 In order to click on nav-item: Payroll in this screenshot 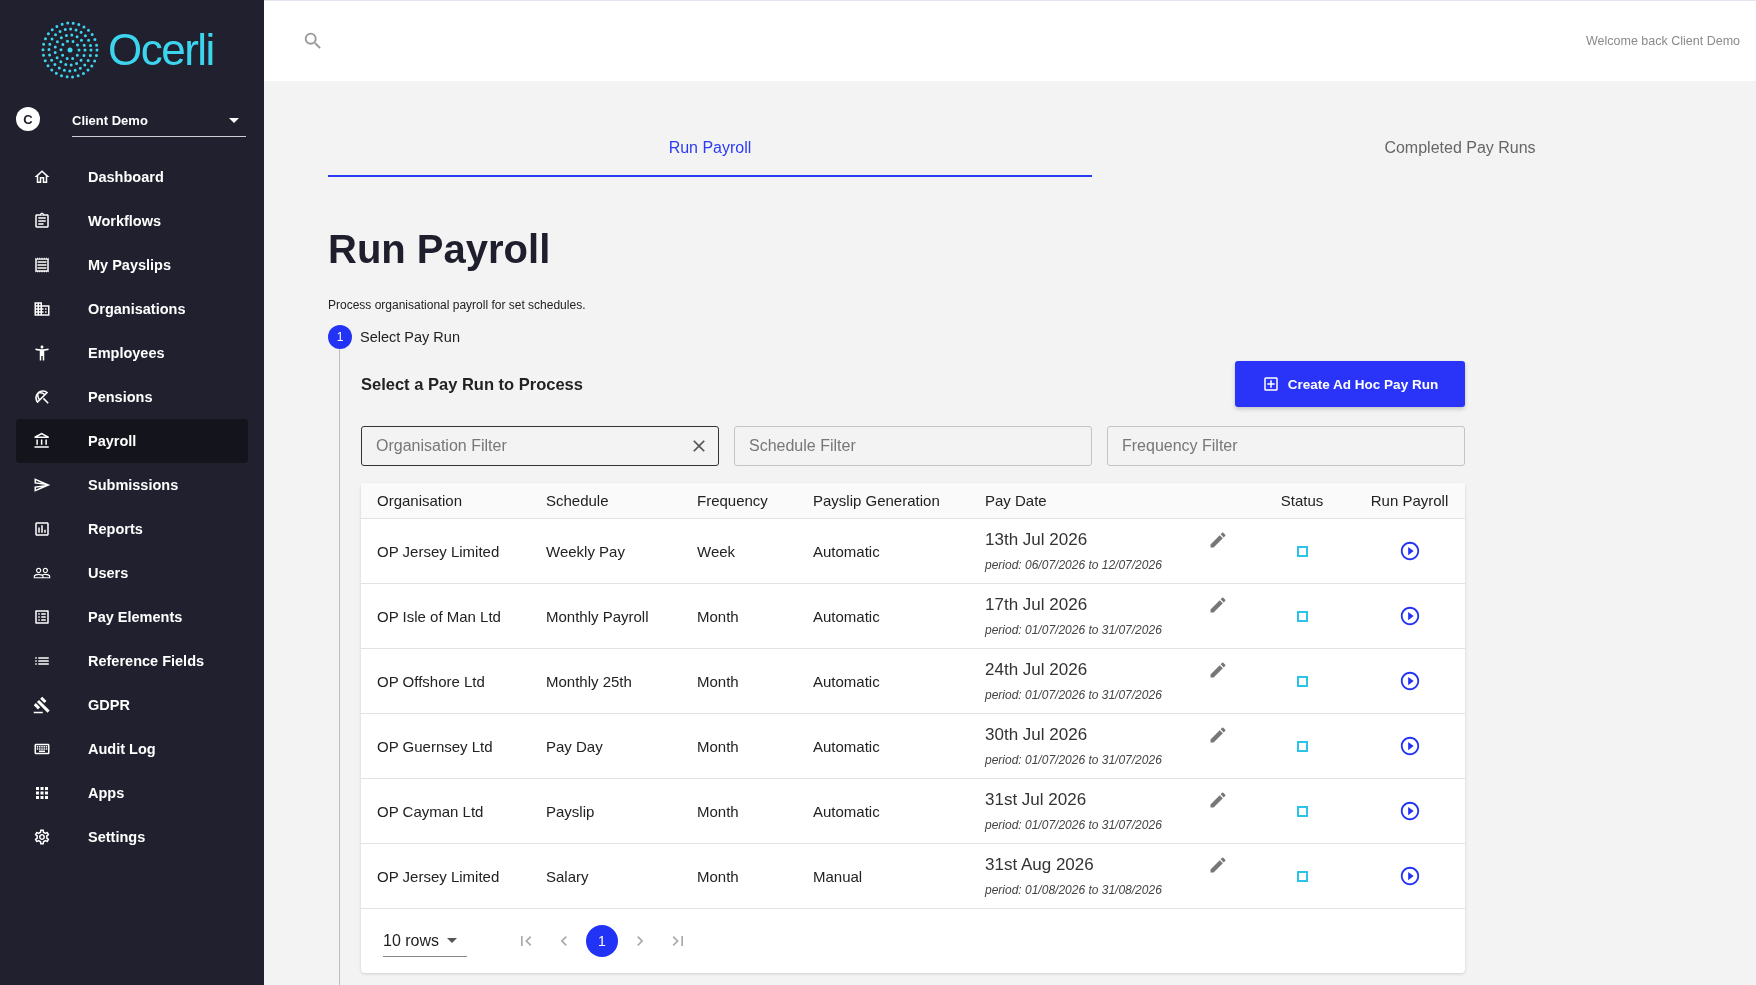, I will do `click(132, 441)`.